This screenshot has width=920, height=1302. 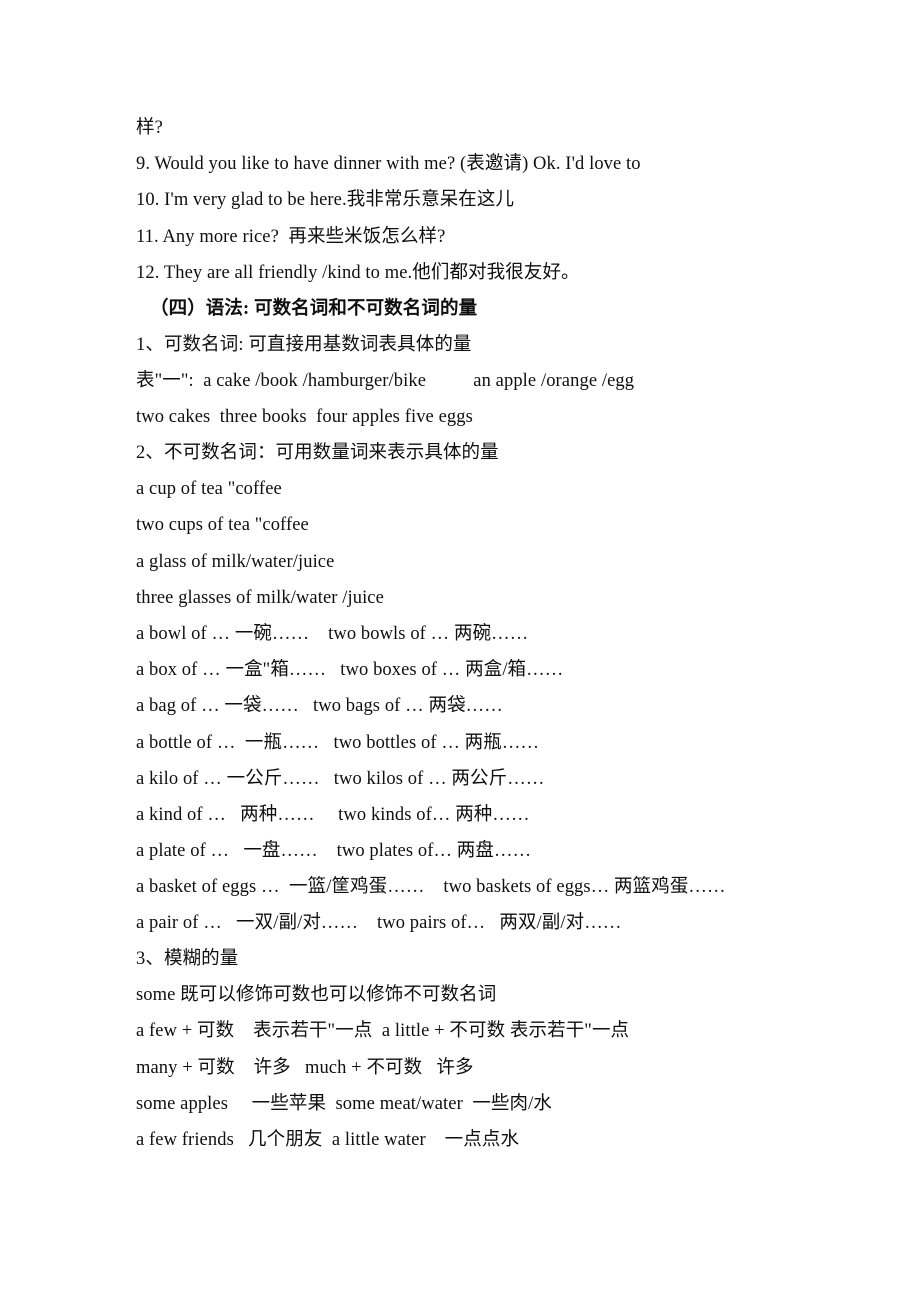 What do you see at coordinates (149, 128) in the screenshot?
I see `text-line: 样?` at bounding box center [149, 128].